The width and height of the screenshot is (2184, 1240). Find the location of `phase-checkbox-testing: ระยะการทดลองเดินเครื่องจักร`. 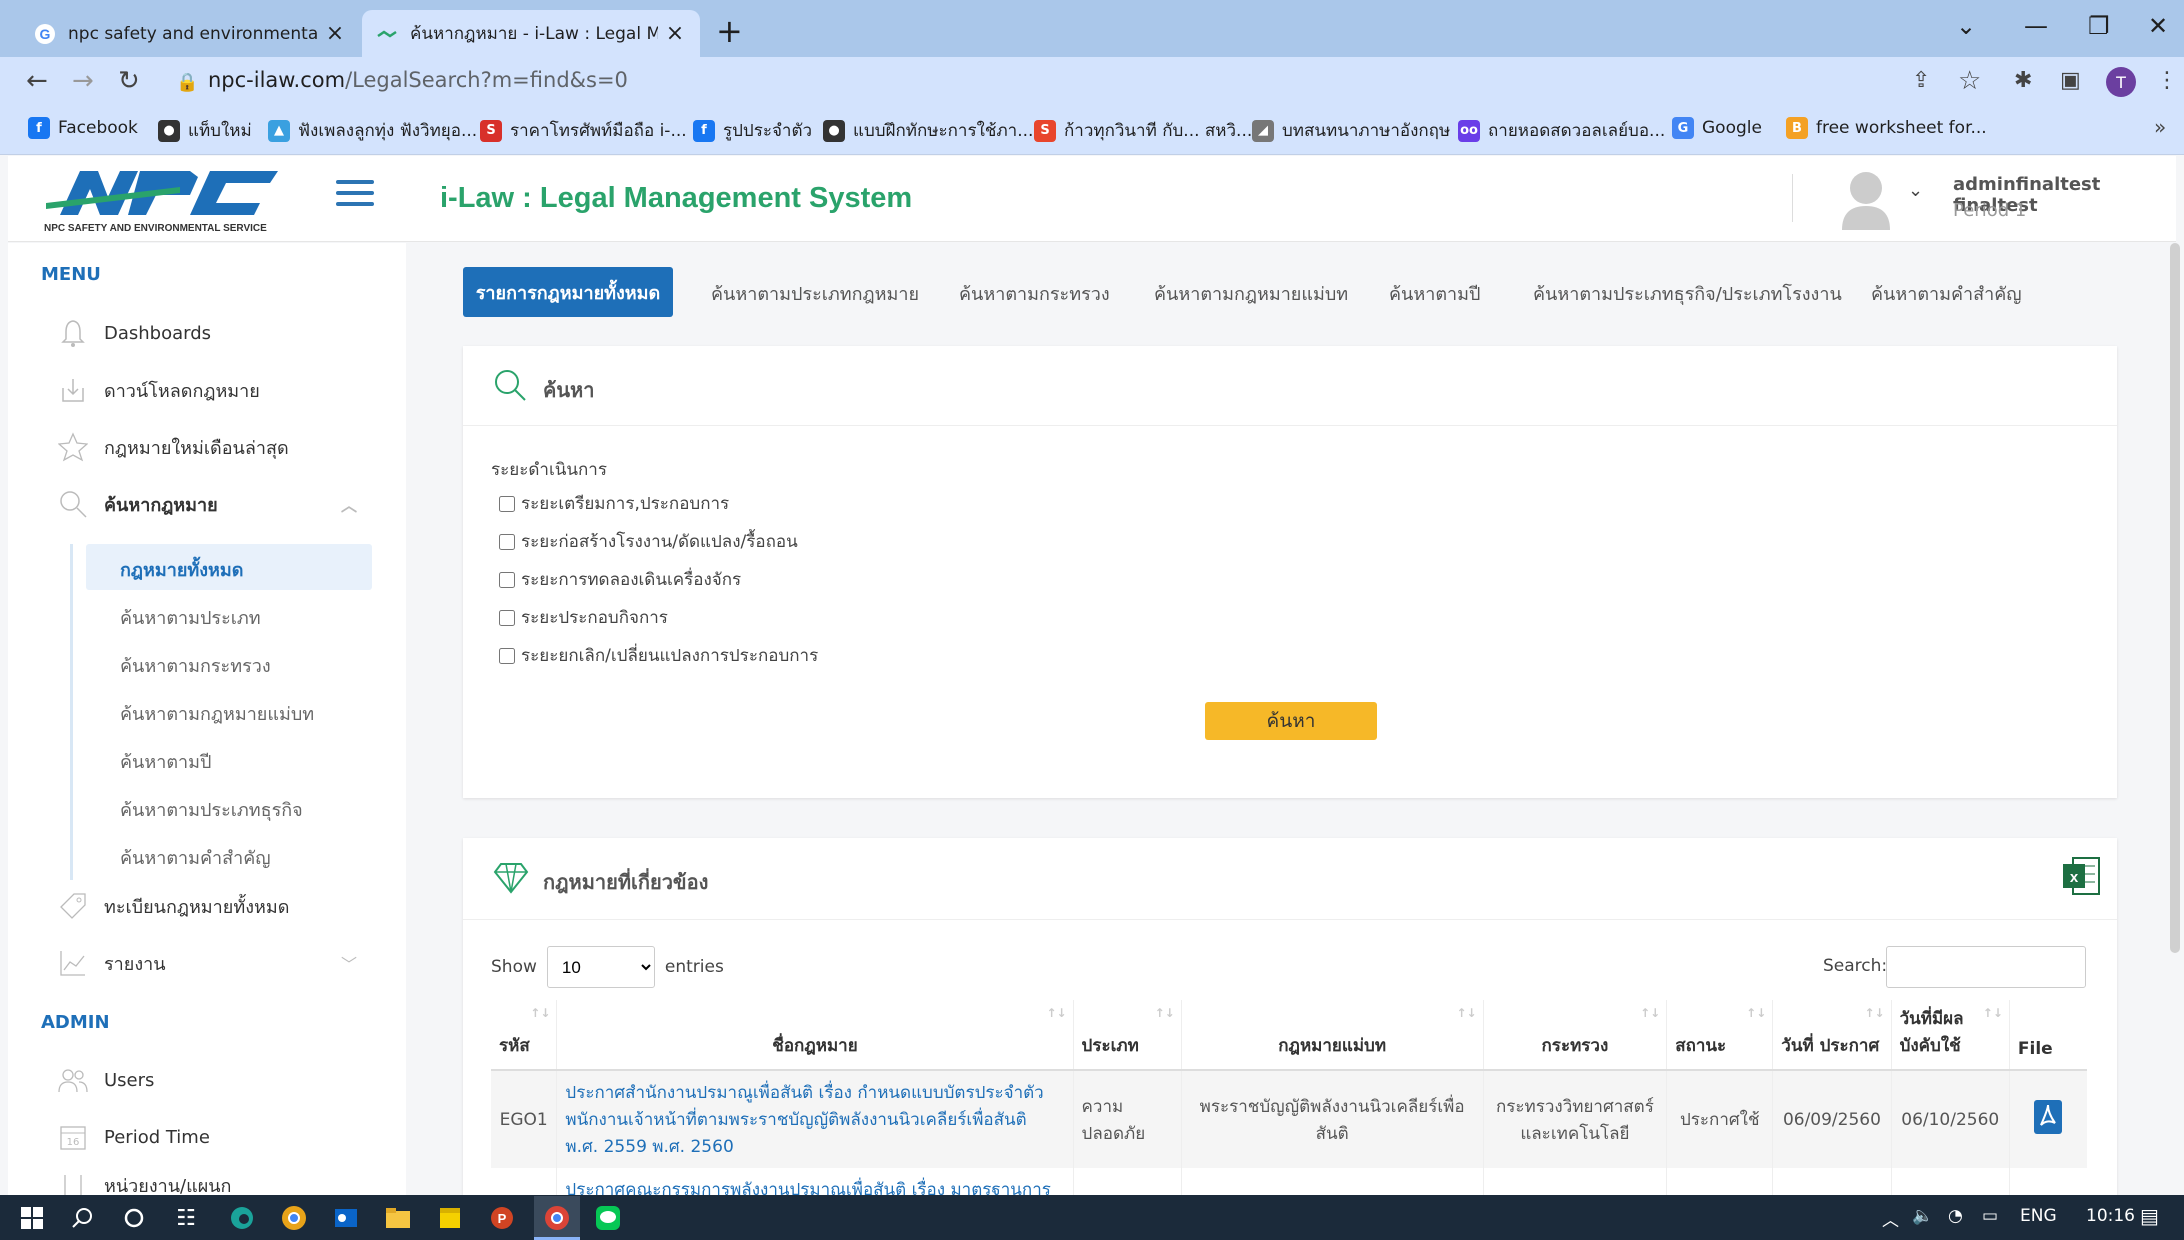

phase-checkbox-testing: ระยะการทดลองเดินเครื่องจักร is located at coordinates (620, 579).